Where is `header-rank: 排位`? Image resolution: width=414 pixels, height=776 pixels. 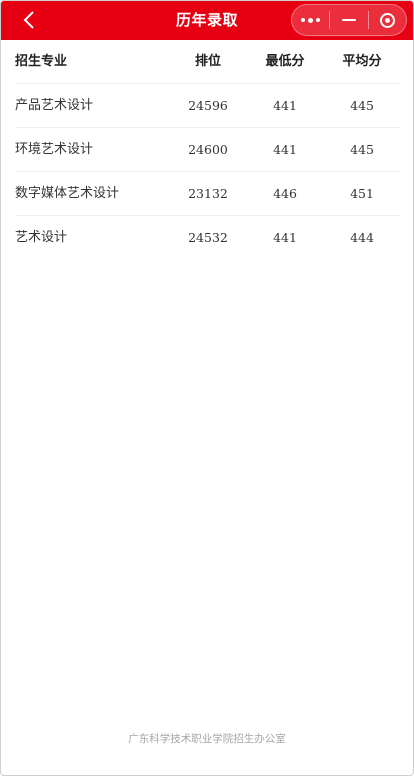
header-rank: 排位 is located at coordinates (207, 61).